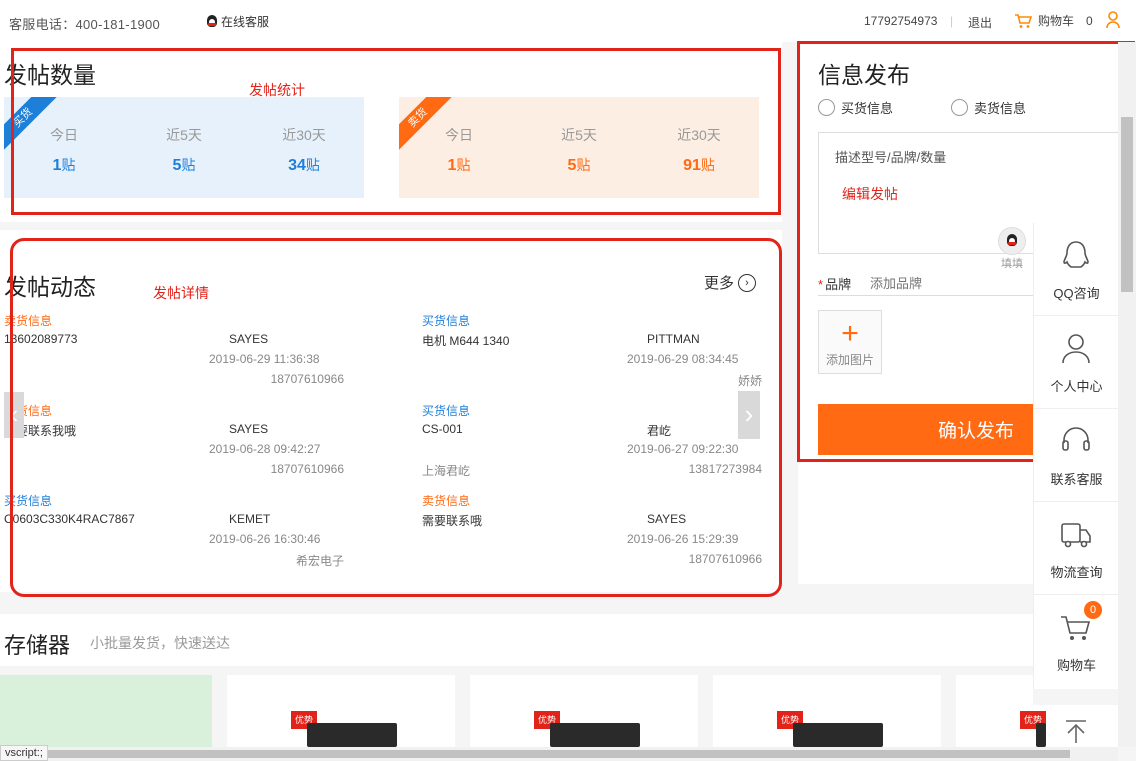  Describe the element at coordinates (1076, 269) in the screenshot. I see `sidebar-item-qq: QQ咨询` at that location.